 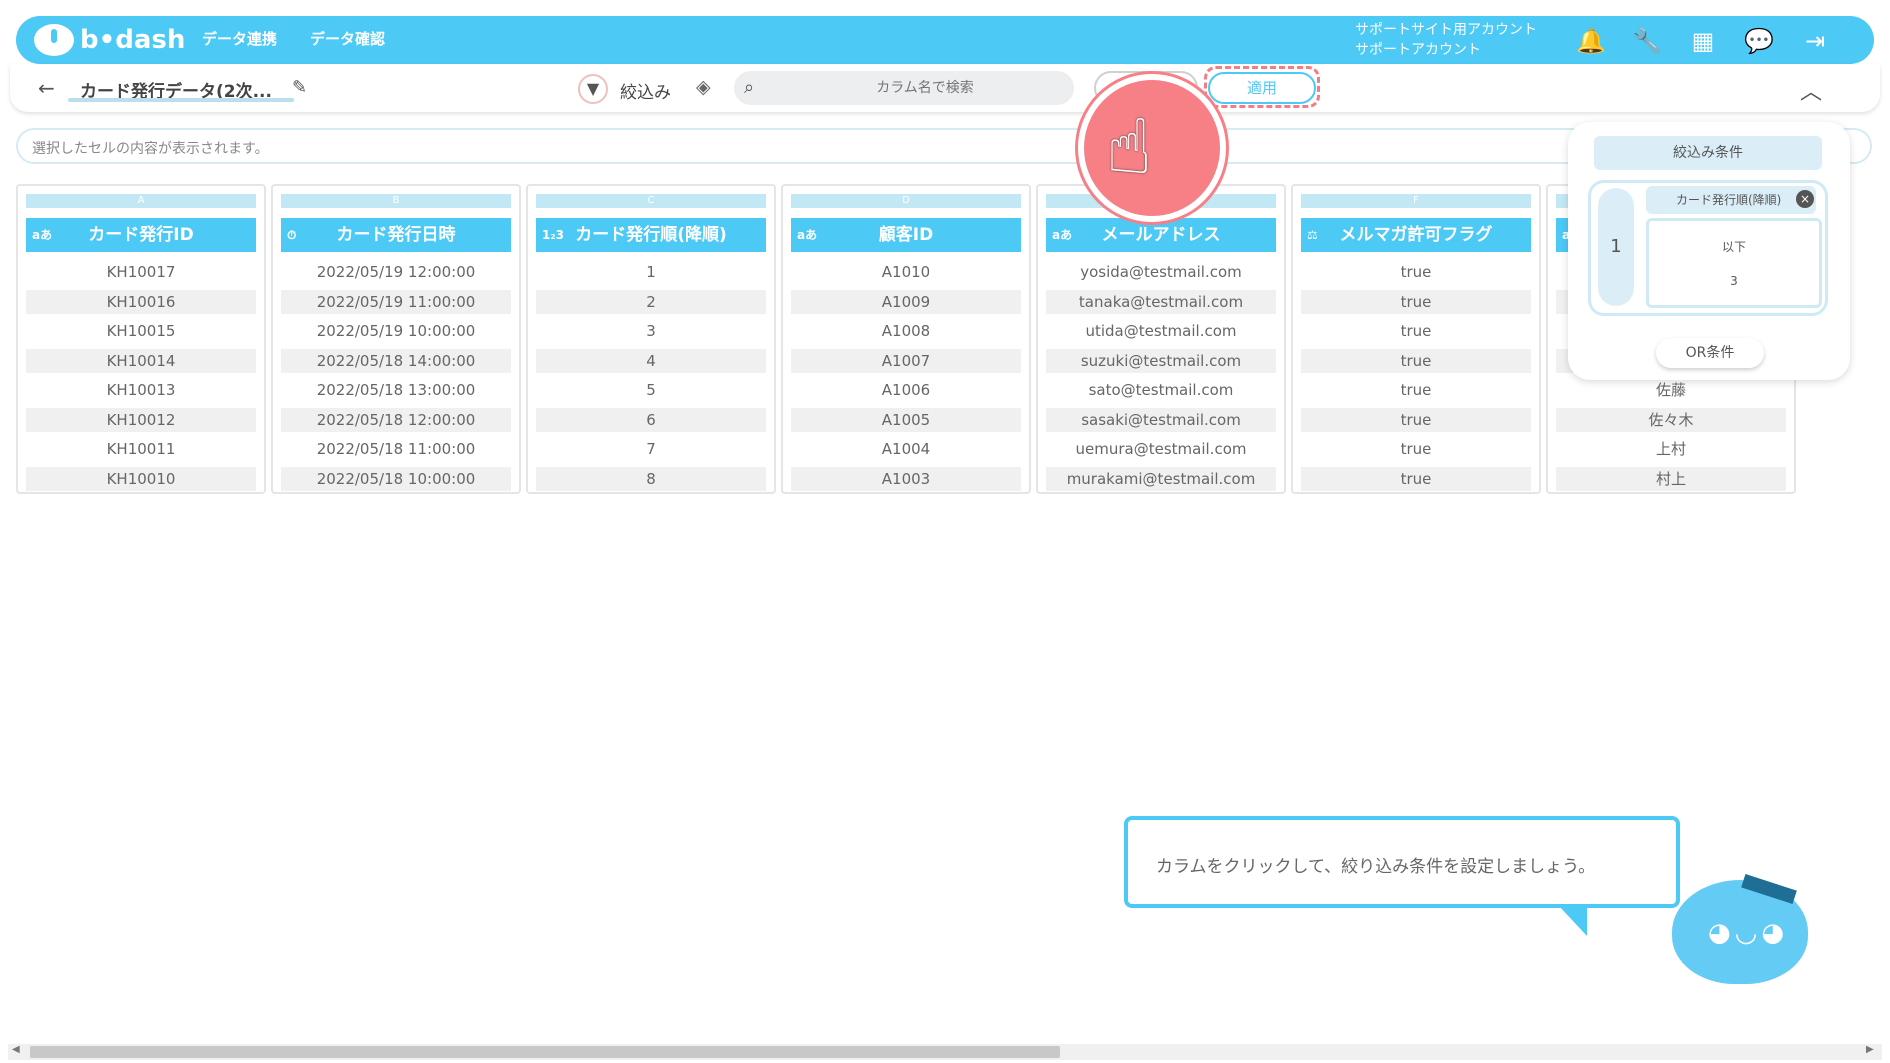 I want to click on table-cell: 村上, so click(x=1671, y=478).